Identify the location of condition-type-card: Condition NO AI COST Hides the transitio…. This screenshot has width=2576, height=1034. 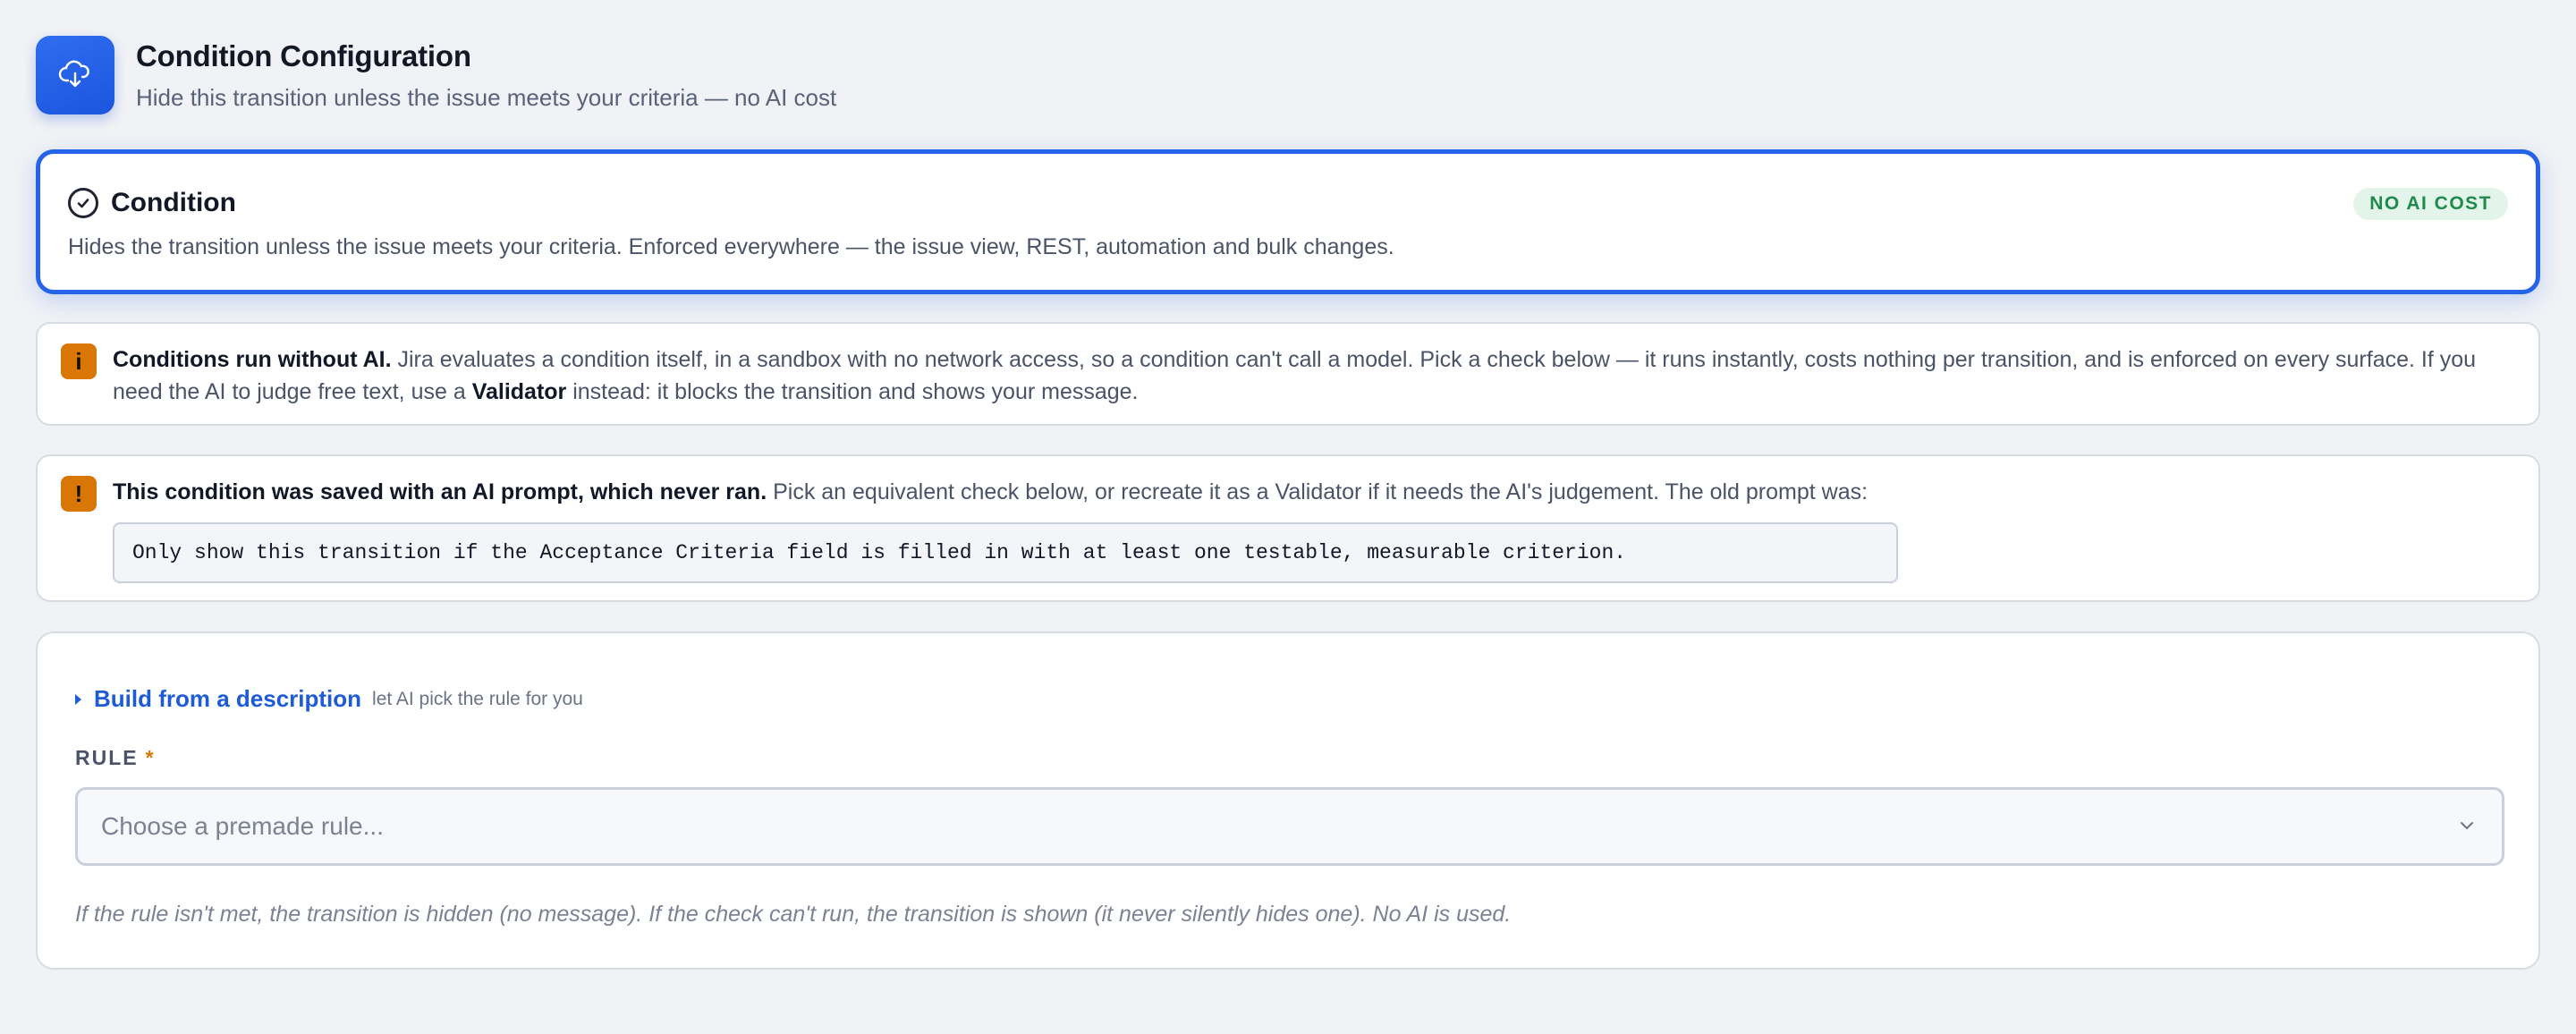
(1288, 222).